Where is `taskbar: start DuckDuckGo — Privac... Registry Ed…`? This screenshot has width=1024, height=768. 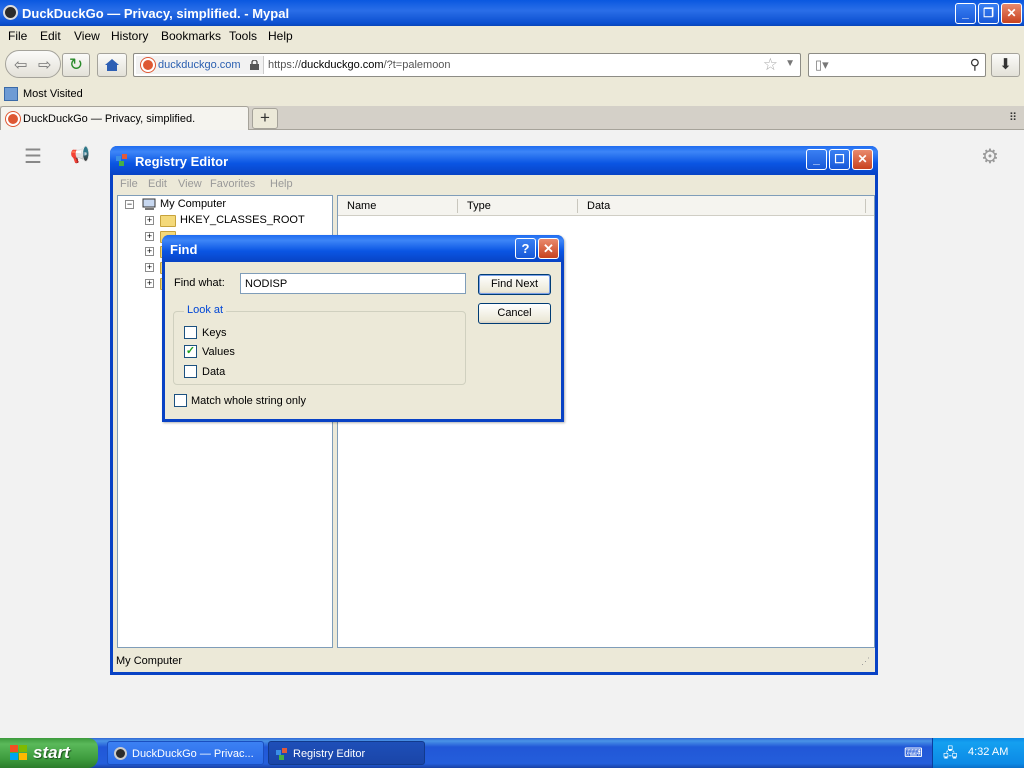 taskbar: start DuckDuckGo — Privac... Registry Ed… is located at coordinates (512, 753).